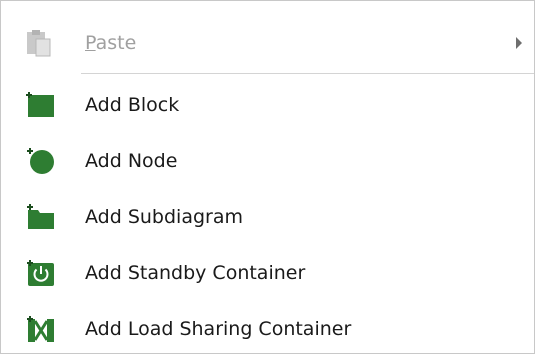 The height and width of the screenshot is (354, 535). I want to click on add-block-menu-item: Add Block, so click(267, 105).